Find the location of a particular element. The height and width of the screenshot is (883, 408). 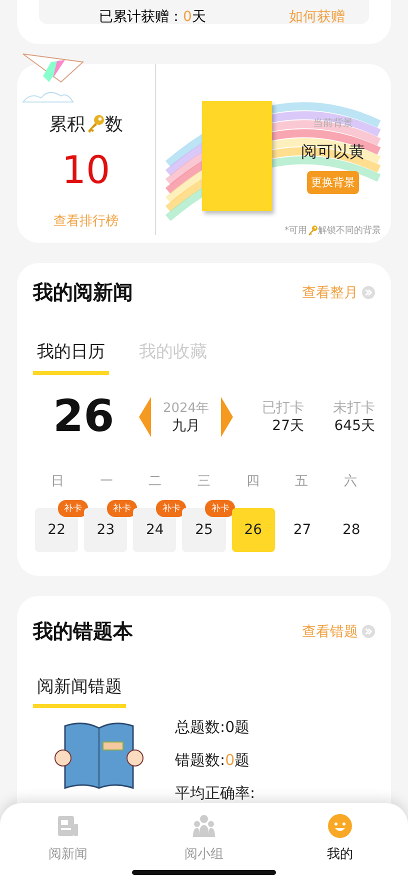

unlock-note: 解锁不同的背景 is located at coordinates (349, 230).